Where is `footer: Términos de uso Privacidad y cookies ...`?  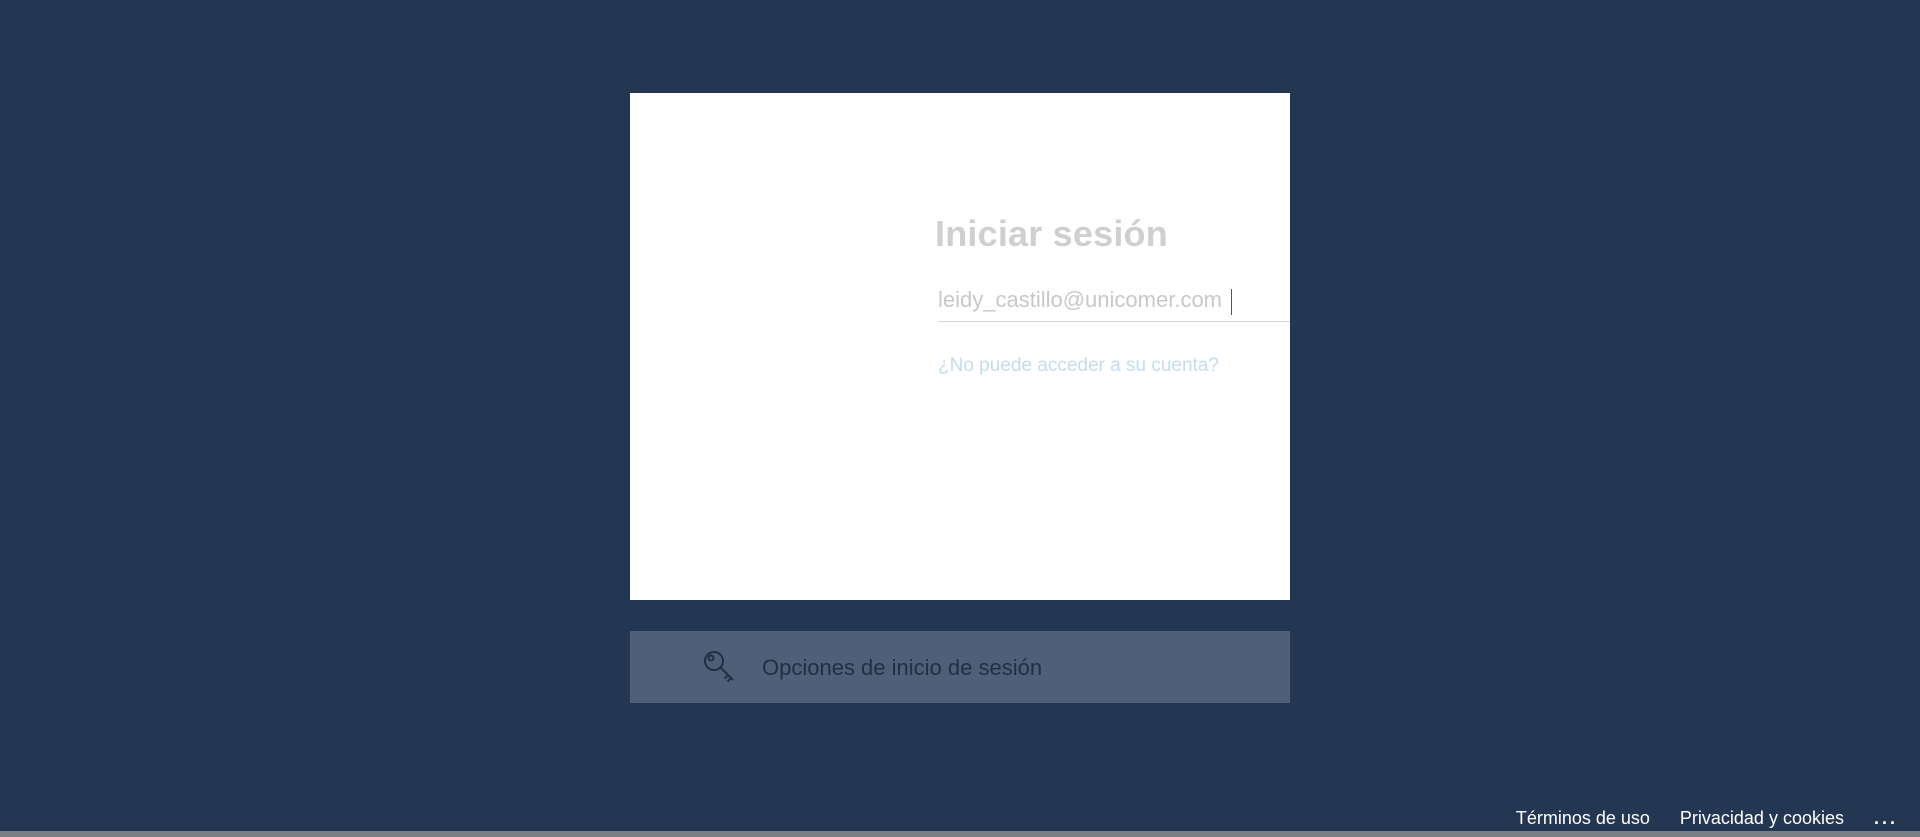 footer: Términos de uso Privacidad y cookies ... is located at coordinates (1718, 818).